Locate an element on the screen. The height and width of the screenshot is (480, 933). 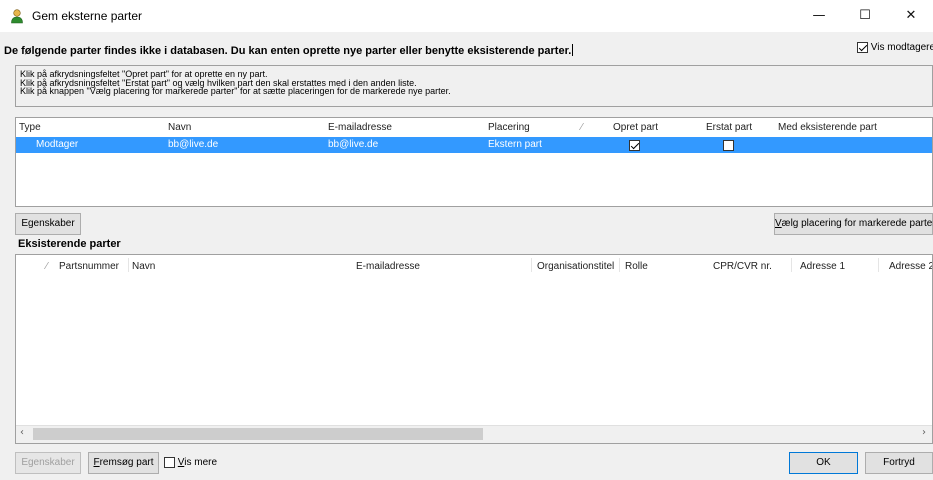
column-header-cpr-cvr: CPR/CVR nr. is located at coordinates (742, 266).